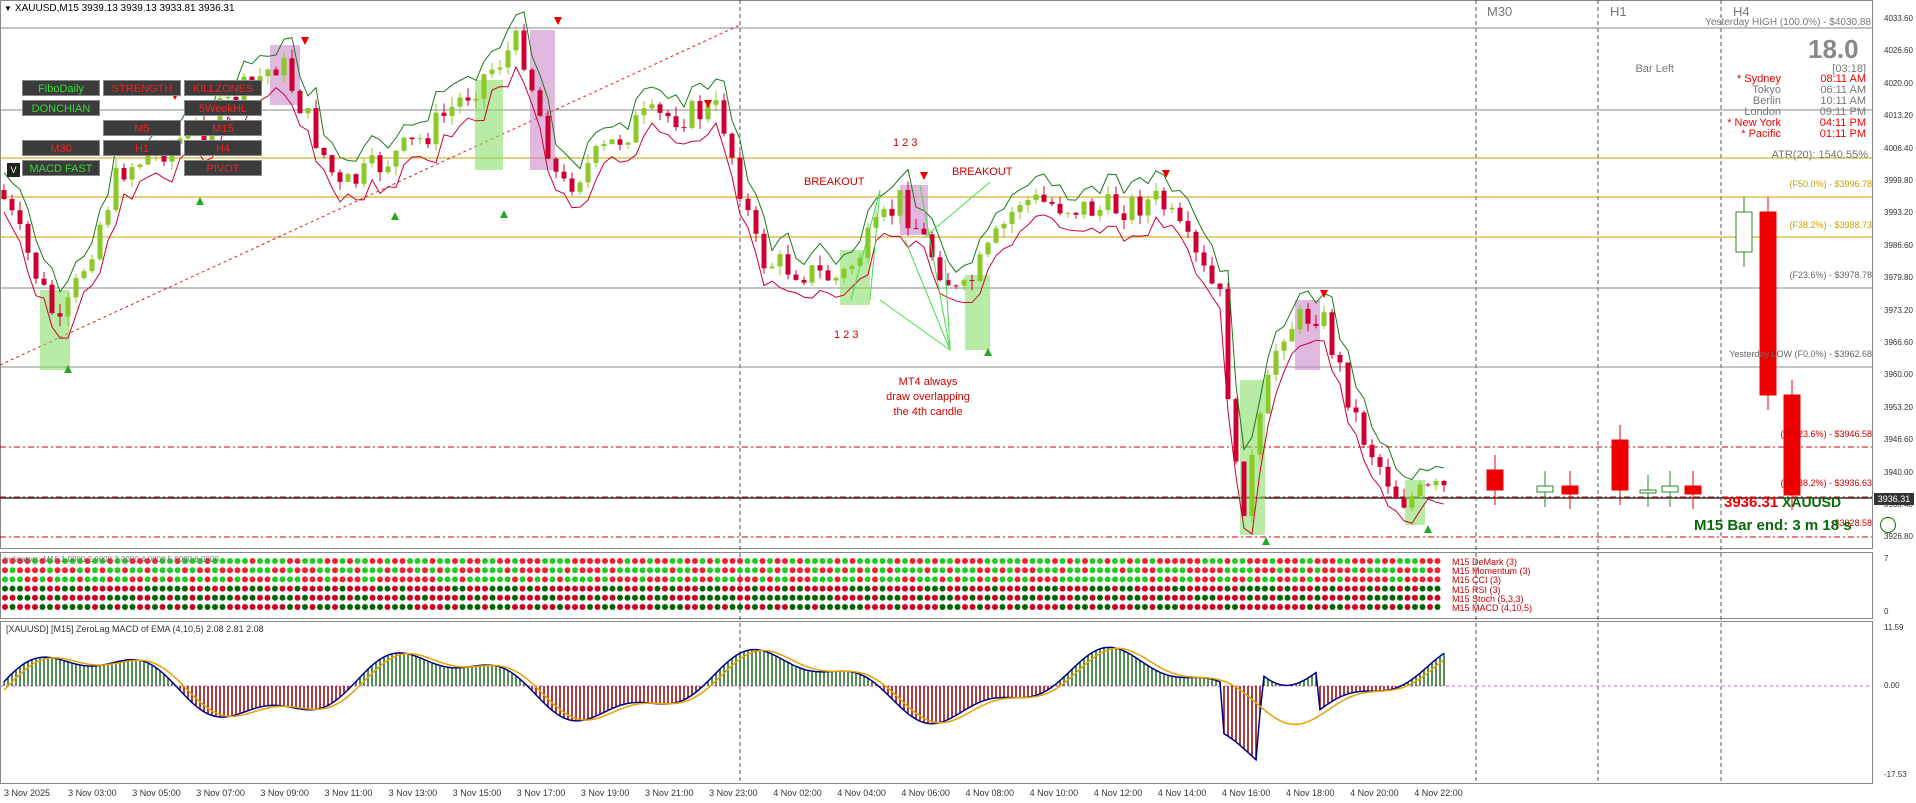 The width and height of the screenshot is (1916, 803). Describe the element at coordinates (61, 168) in the screenshot. I see `panel-button-macd-fast: MACD FAST` at that location.